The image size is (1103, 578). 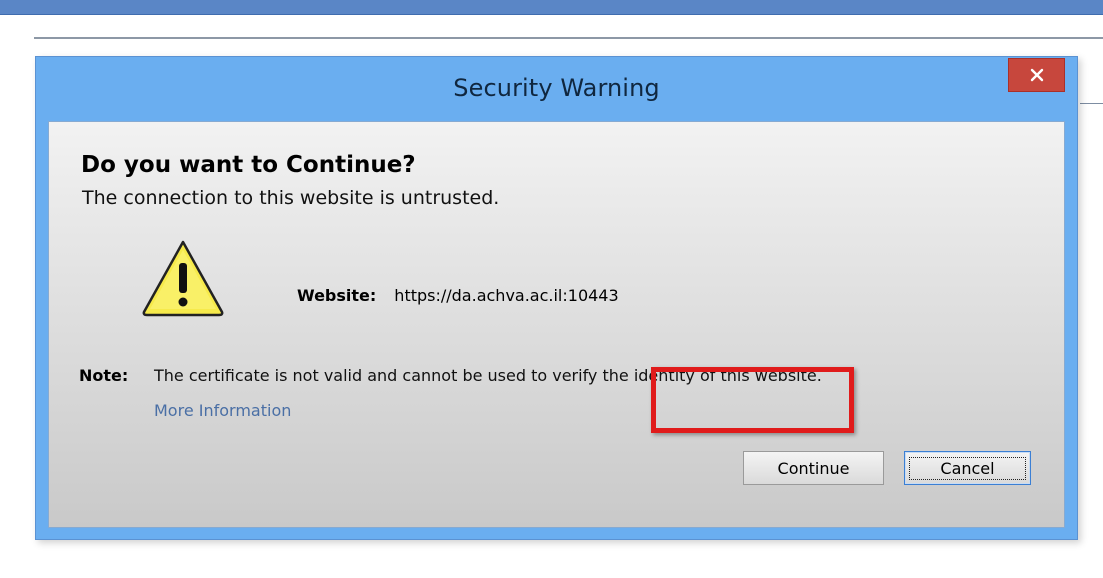 I want to click on cancel-button-label: Cancel, so click(x=967, y=468).